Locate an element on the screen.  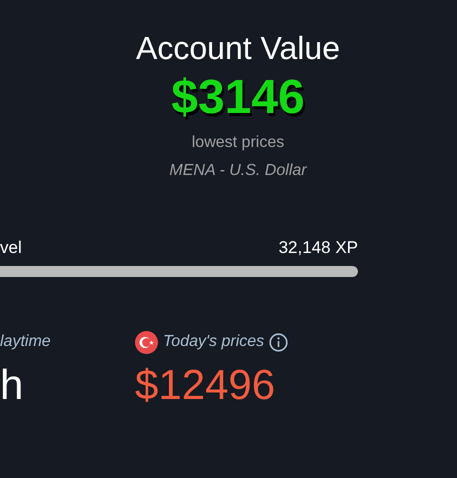
region-currency: MENA - U.S. Dollar is located at coordinates (238, 171).